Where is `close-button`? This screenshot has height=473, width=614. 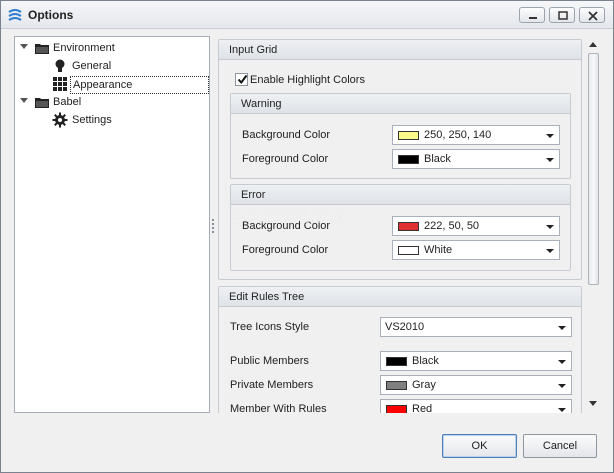 close-button is located at coordinates (592, 15).